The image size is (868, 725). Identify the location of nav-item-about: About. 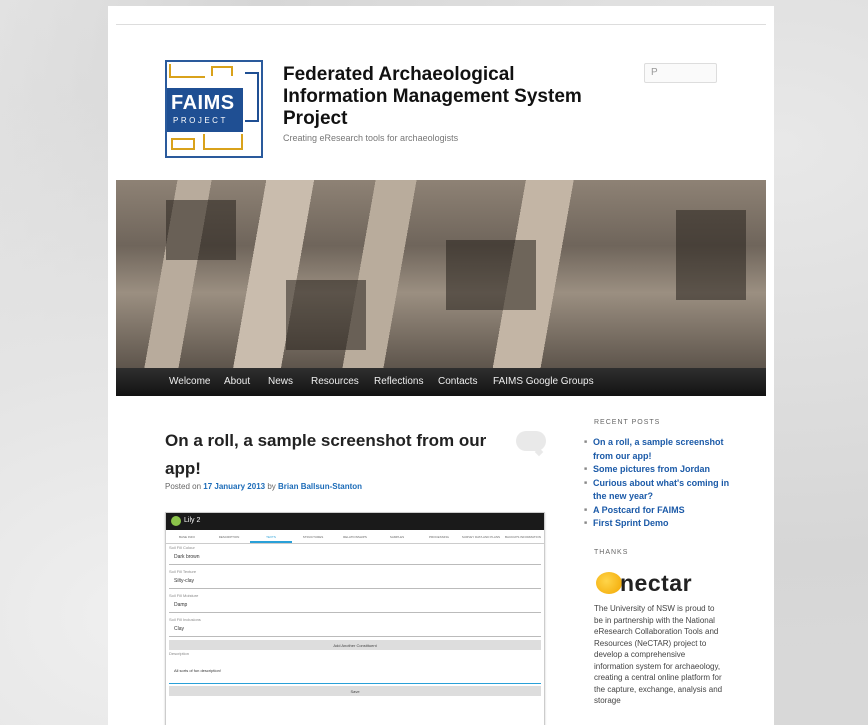
(237, 381).